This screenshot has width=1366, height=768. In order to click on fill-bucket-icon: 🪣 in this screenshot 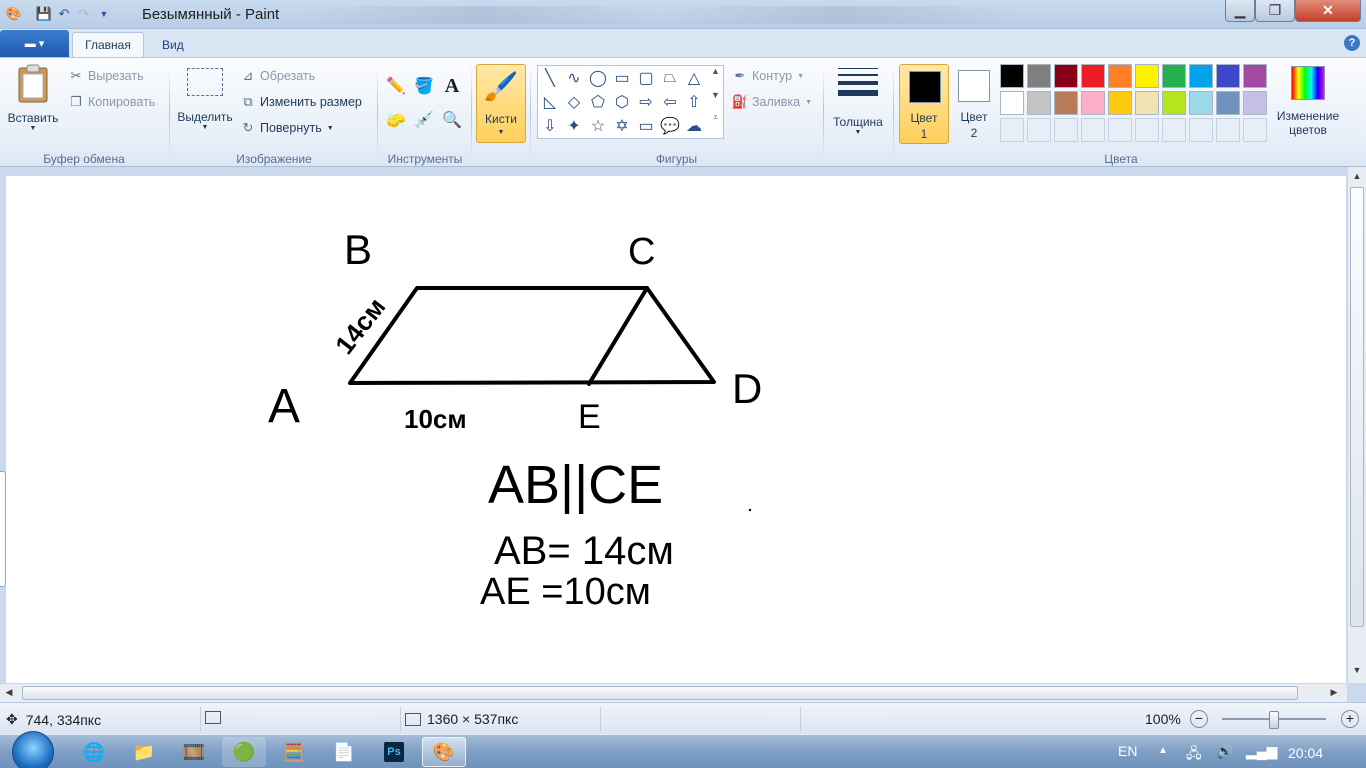, I will do `click(424, 86)`.